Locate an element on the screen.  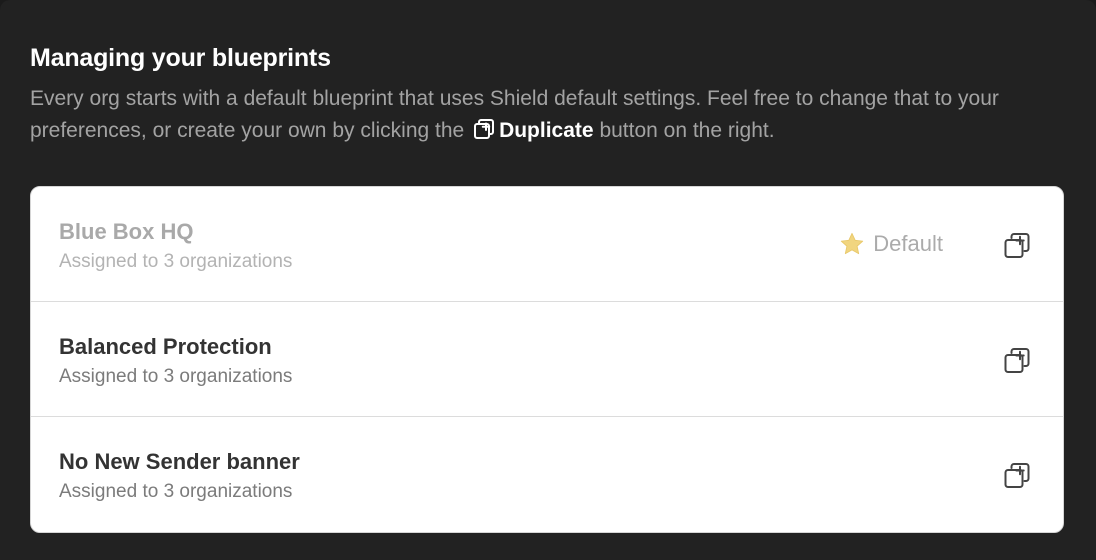
section-title: Managing your blueprints is located at coordinates (180, 58).